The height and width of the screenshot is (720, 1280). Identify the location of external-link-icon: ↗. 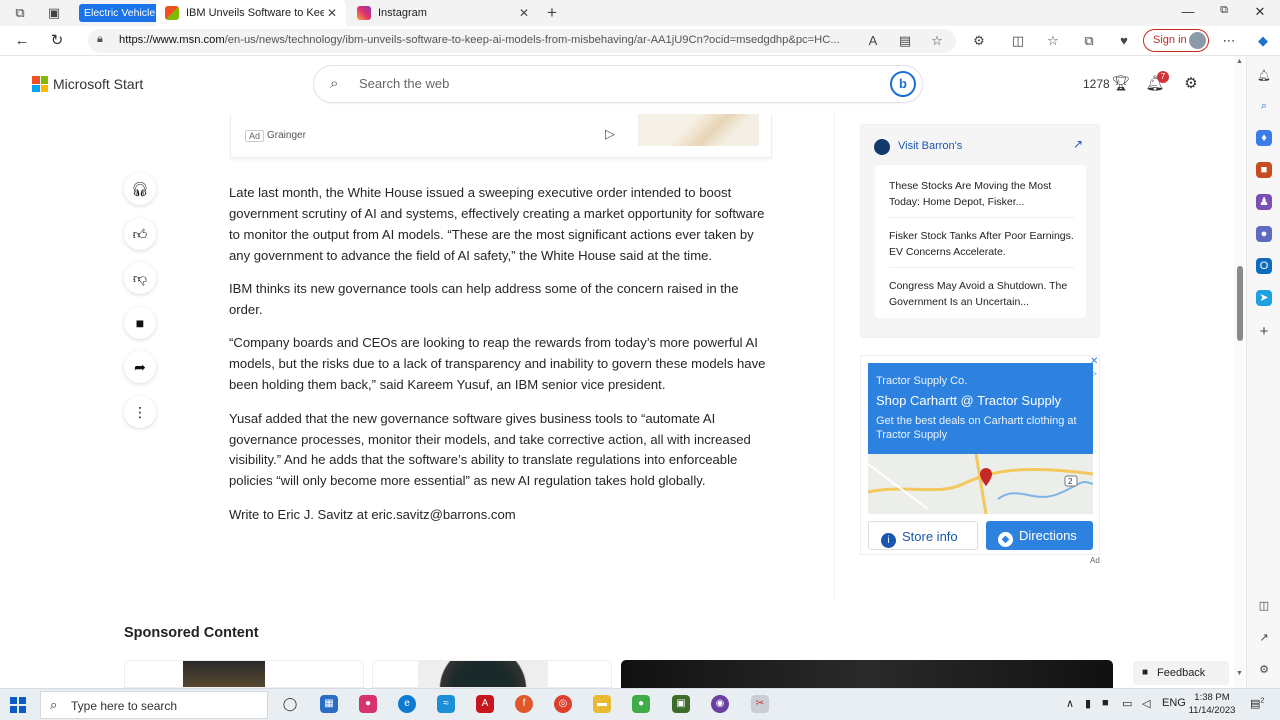
(1078, 144).